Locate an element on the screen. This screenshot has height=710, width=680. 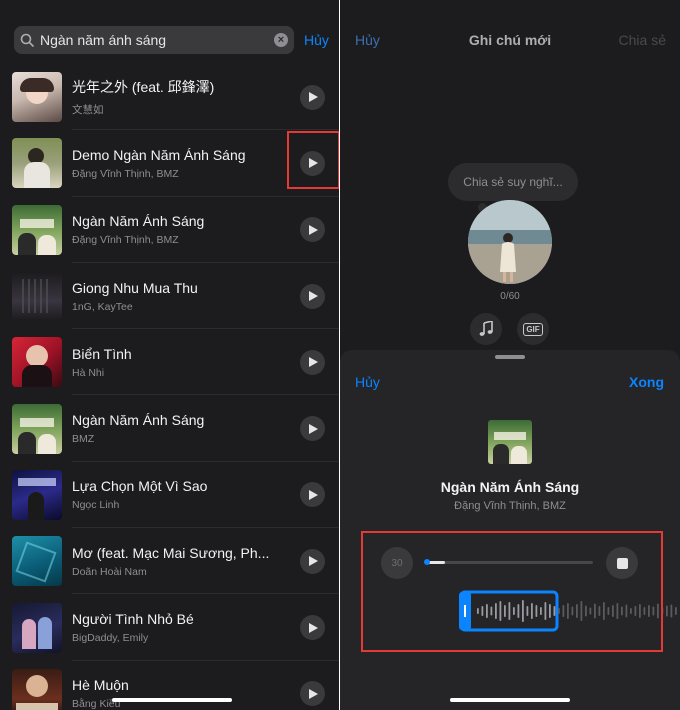
song-row: Người Tình Nhỏ Bé BigDaddy, Emily is located at coordinates (170, 627).